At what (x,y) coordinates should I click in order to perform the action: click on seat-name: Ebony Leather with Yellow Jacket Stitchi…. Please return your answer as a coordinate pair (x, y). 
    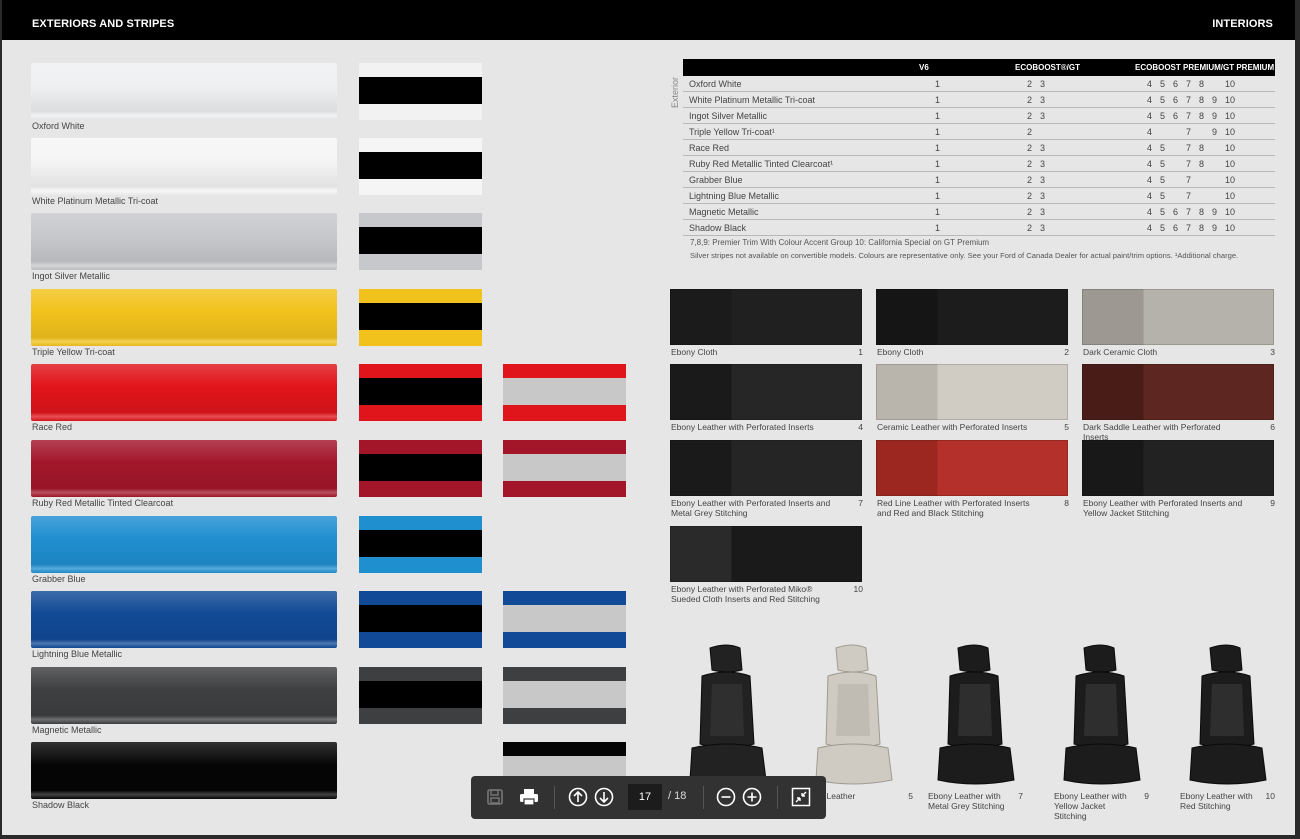
    Looking at the image, I should click on (1090, 806).